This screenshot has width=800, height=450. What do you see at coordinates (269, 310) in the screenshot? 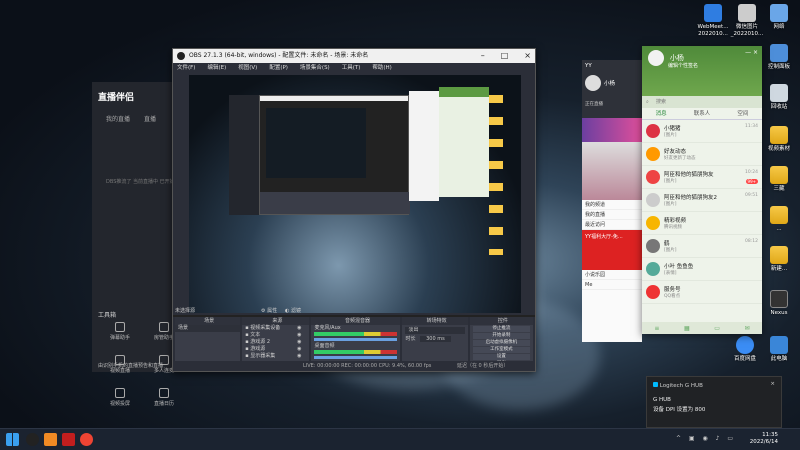
I see `properties-button: ⚙ 属性` at bounding box center [269, 310].